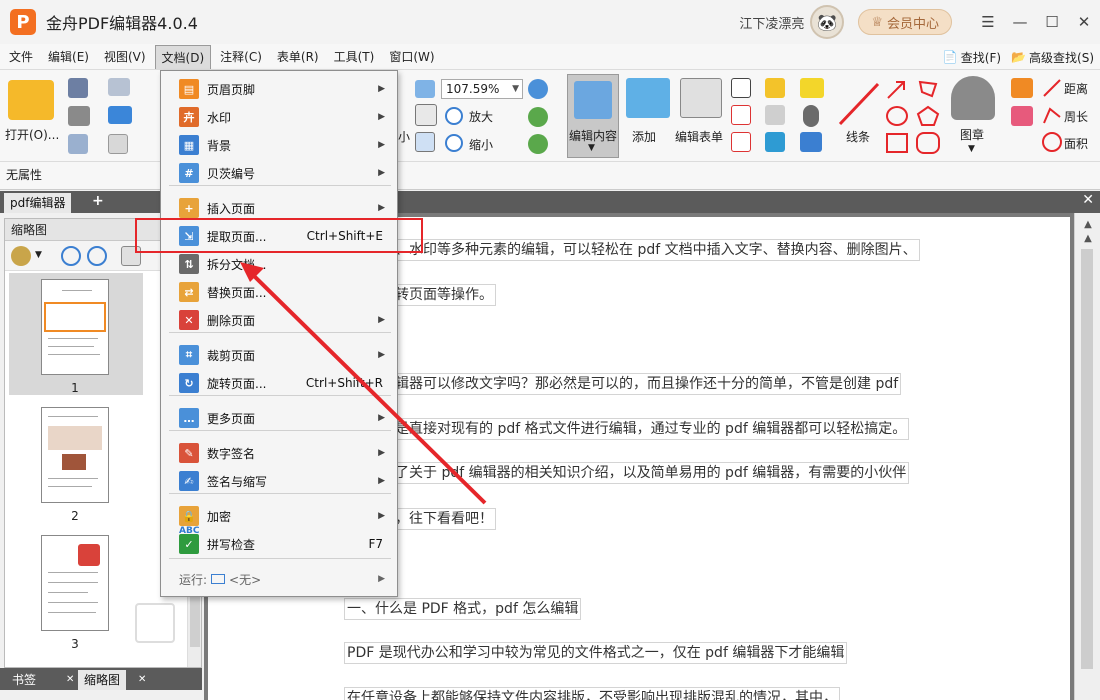 Image resolution: width=1100 pixels, height=700 pixels. I want to click on rotate-icon, so click(538, 117).